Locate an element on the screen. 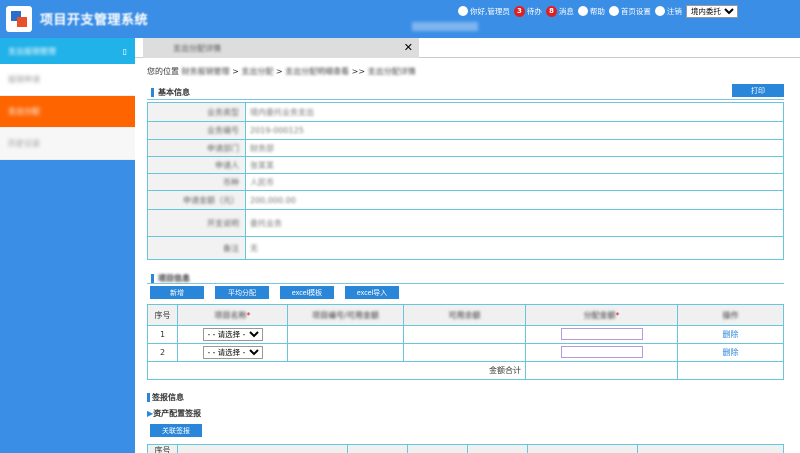 The height and width of the screenshot is (453, 800). info-row: 申请金额（元） 200,000.00 is located at coordinates (465, 200).